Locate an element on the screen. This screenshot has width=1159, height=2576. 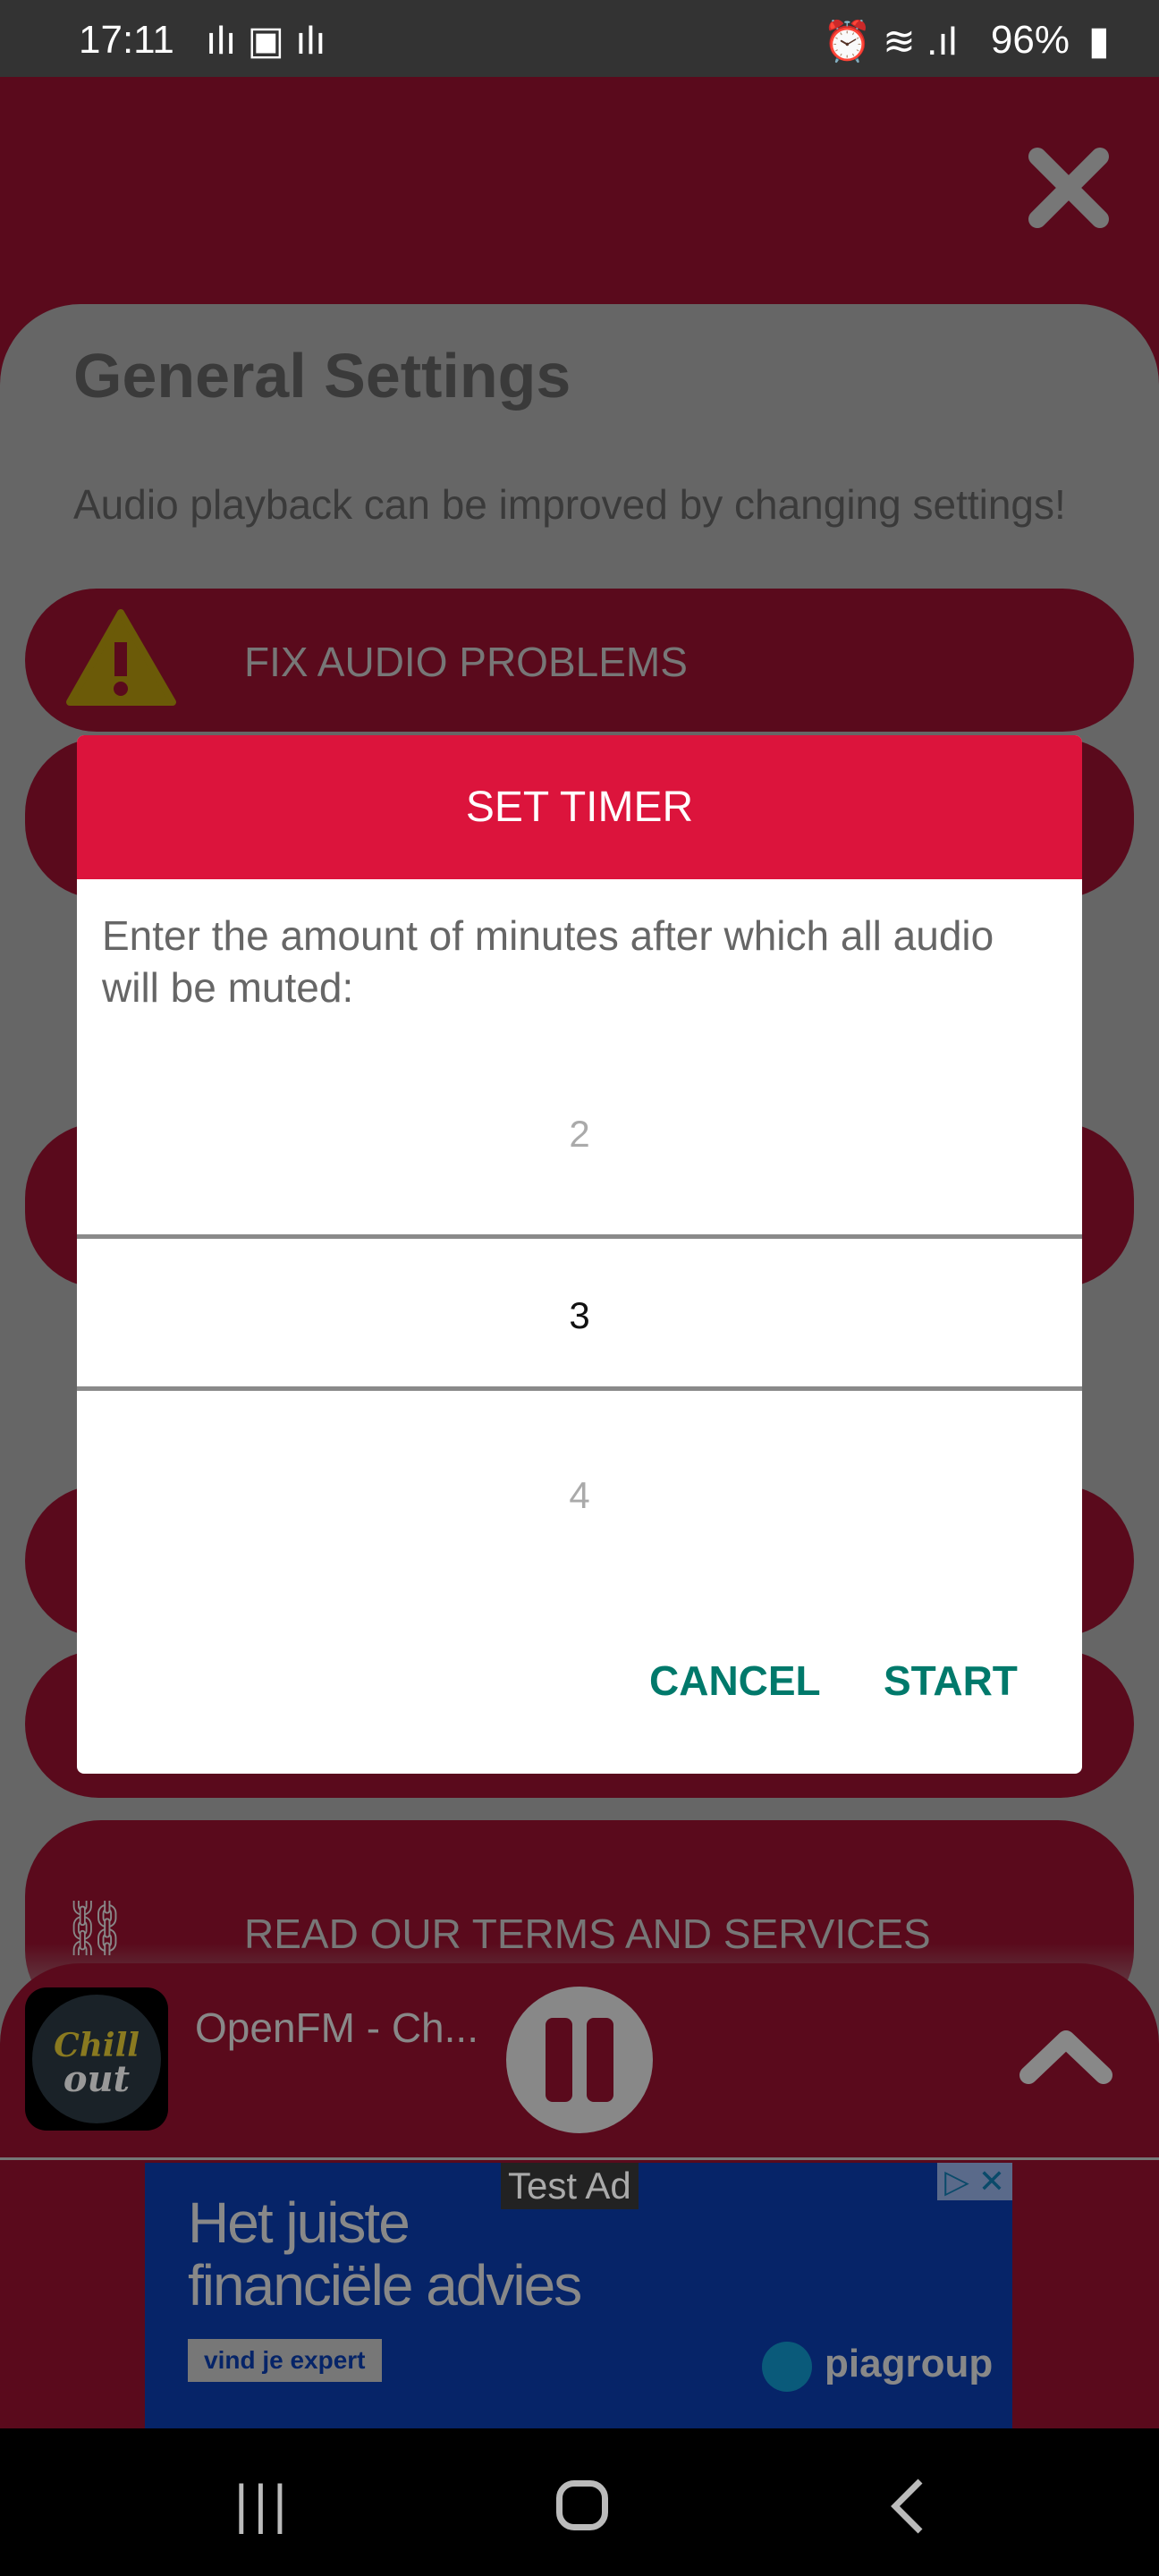
fix-audio-button: FIX AUDIO PROBLEMS is located at coordinates (579, 660).